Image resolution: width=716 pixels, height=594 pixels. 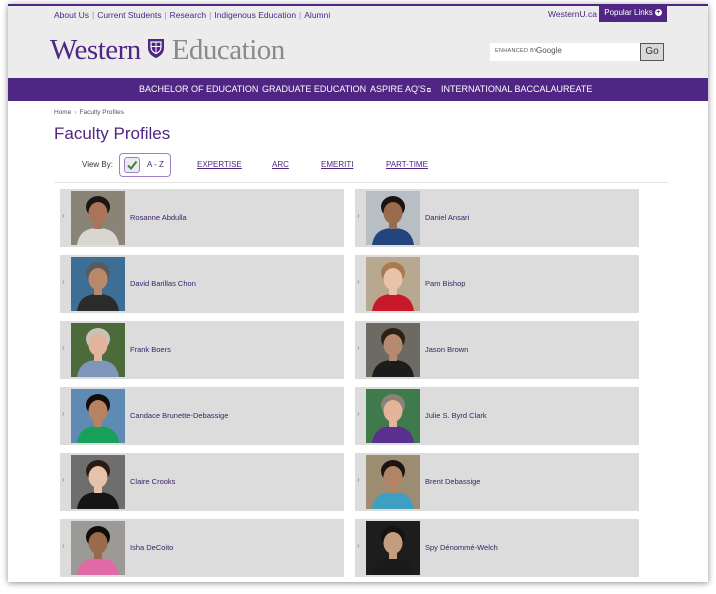 I want to click on view-tab-expertise: EXPERTISE, so click(x=219, y=164).